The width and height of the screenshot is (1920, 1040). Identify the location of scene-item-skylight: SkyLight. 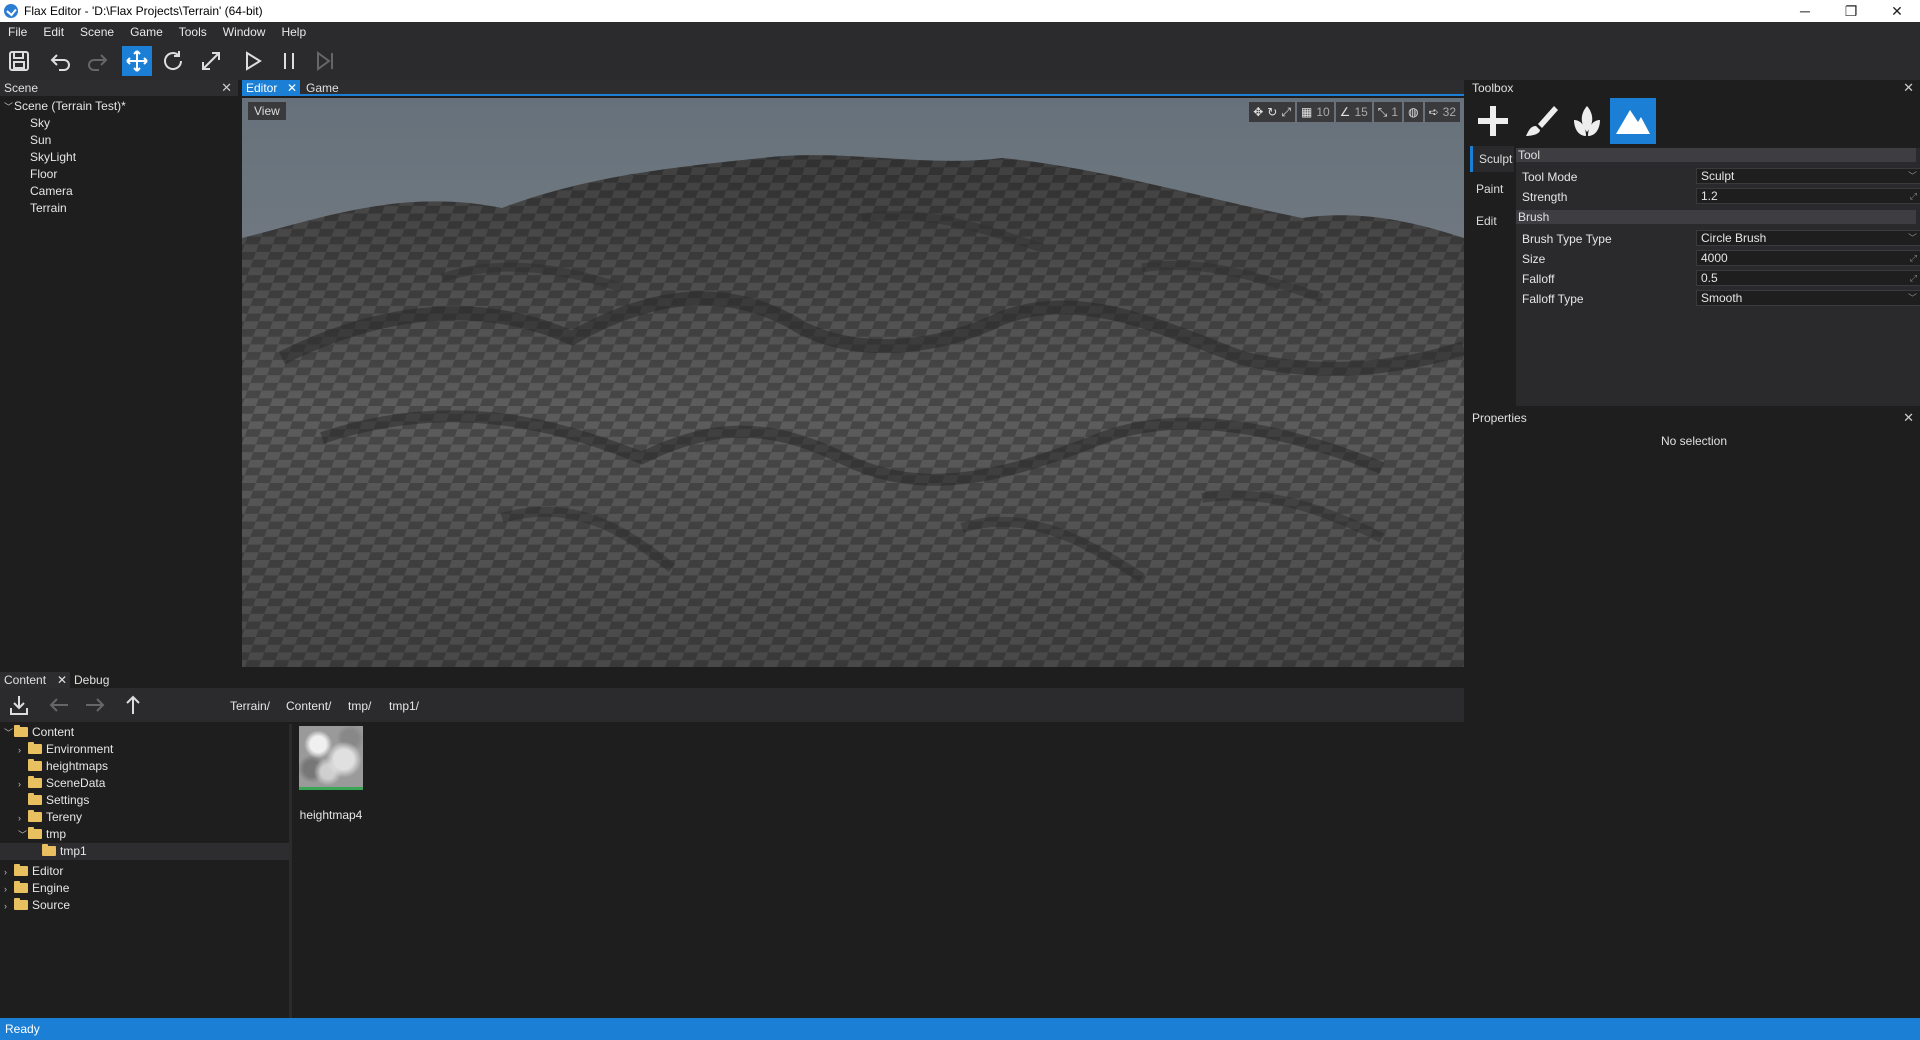
(119, 157).